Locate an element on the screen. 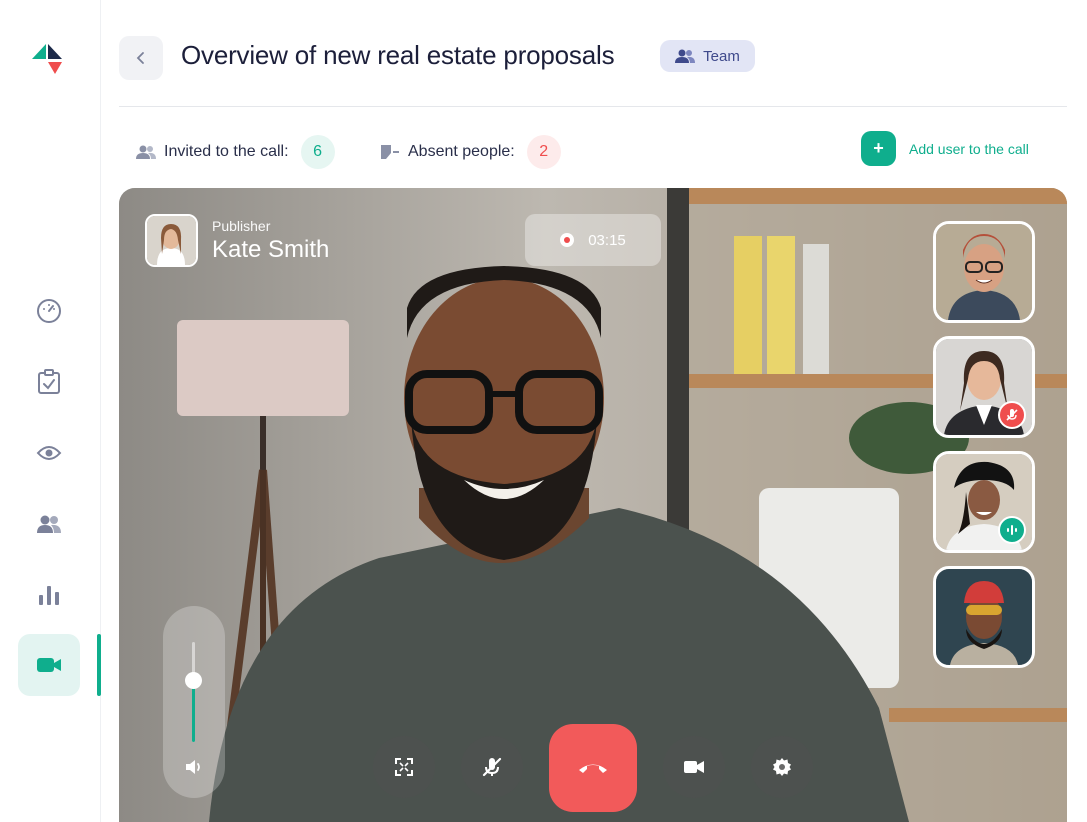 The image size is (1087, 822). nav-dashboard is located at coordinates (49, 311).